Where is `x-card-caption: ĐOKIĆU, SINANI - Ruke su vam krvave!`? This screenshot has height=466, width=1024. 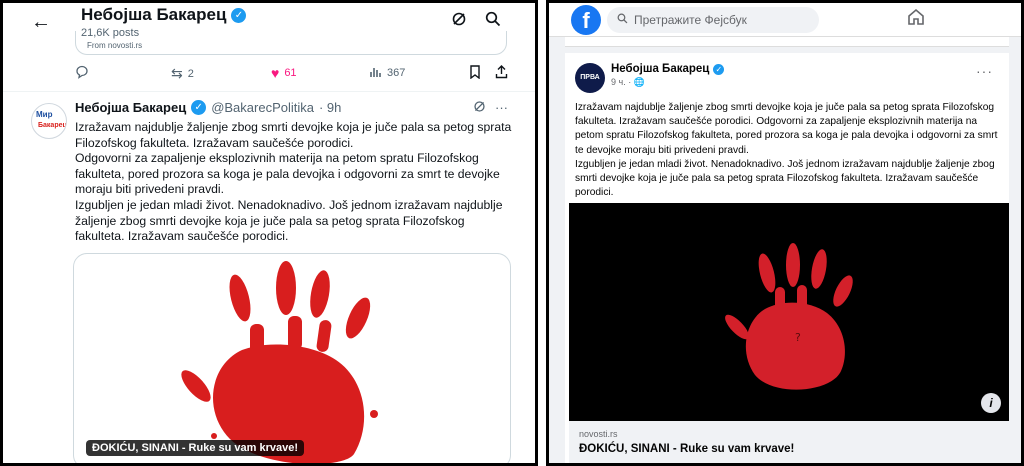
x-card-caption: ĐOKIĆU, SINANI - Ruke su vam krvave! is located at coordinates (195, 448).